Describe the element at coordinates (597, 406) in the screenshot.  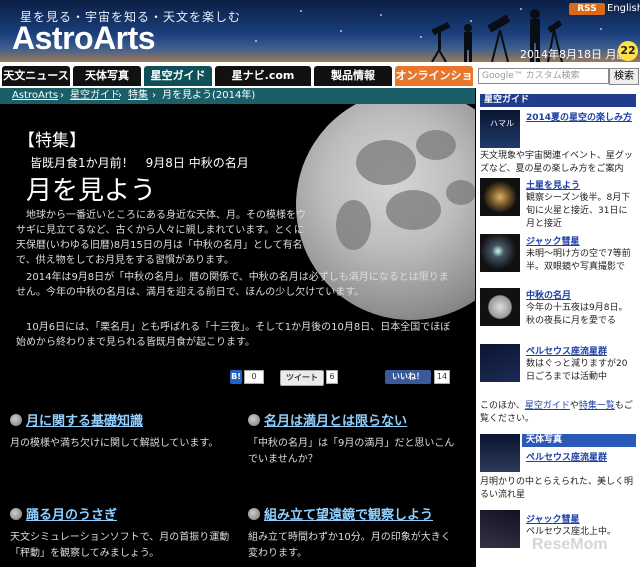
I see `sidebar-more-special-list-link: 特集一覧` at that location.